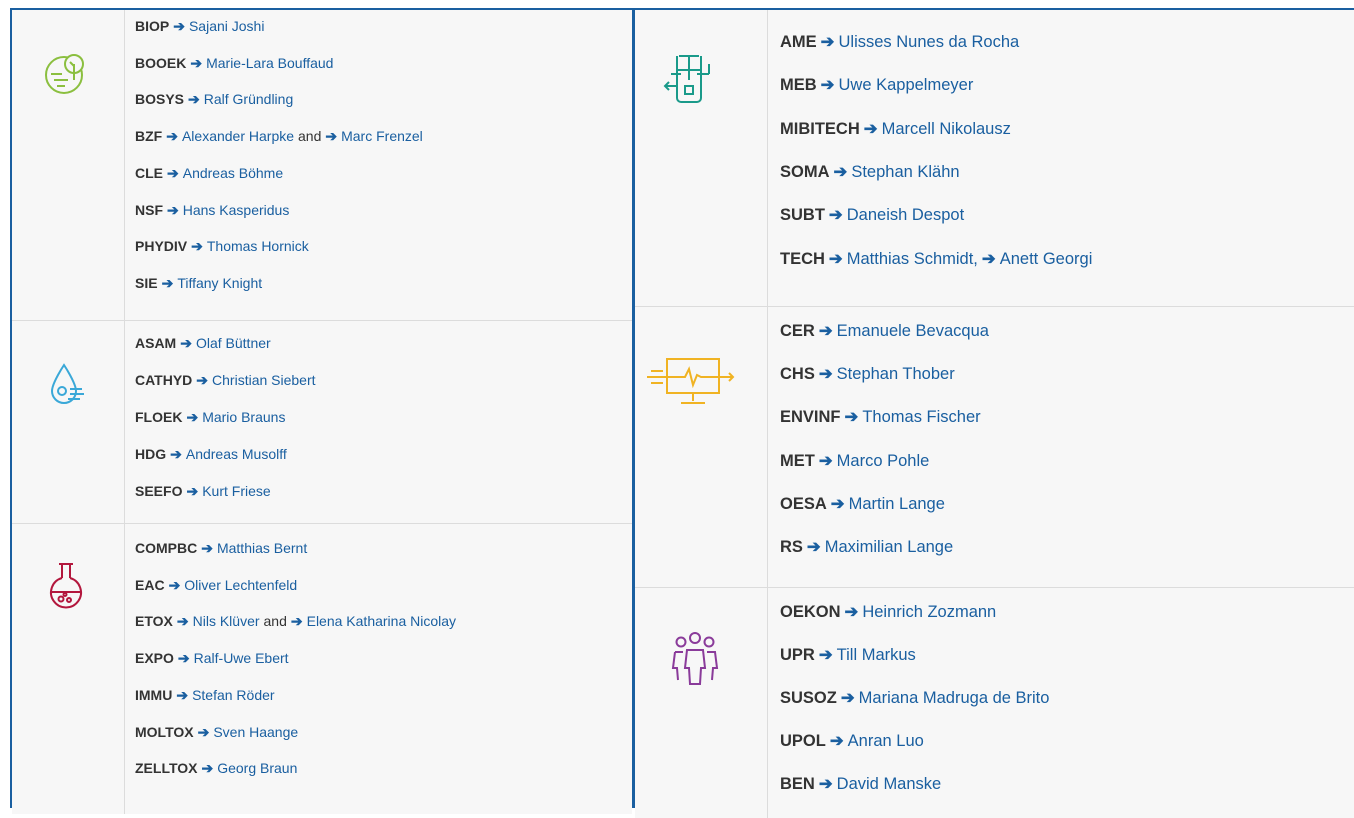 The image size is (1354, 818). I want to click on department-code: ASAM, so click(156, 343).